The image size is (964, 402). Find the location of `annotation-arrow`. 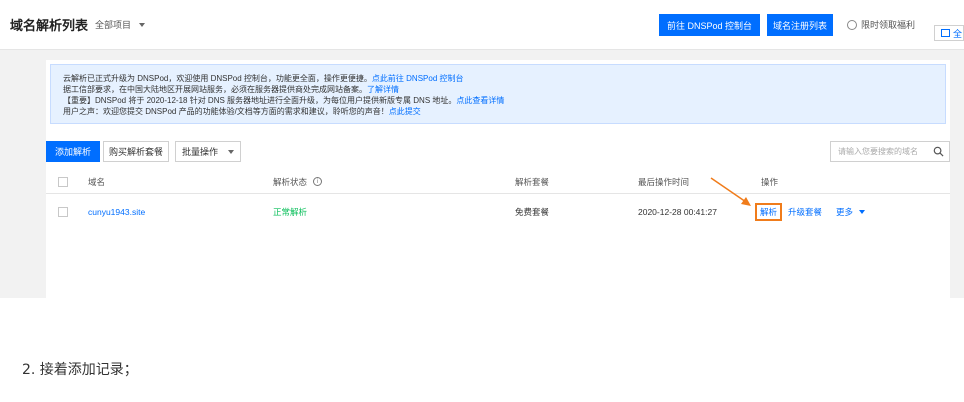

annotation-arrow is located at coordinates (730, 191).